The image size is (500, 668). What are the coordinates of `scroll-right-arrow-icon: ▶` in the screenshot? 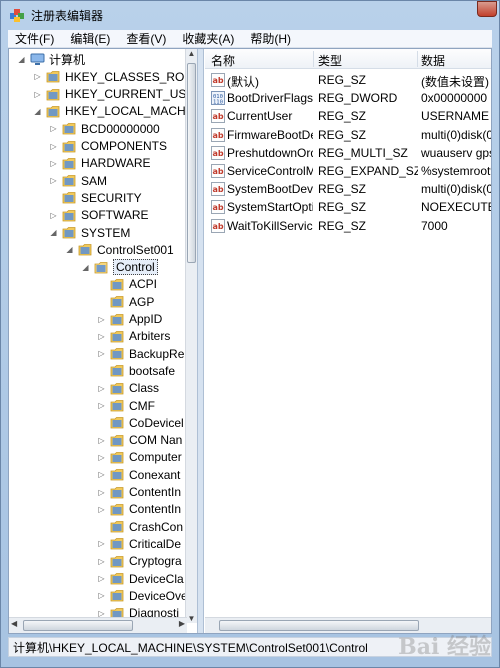 It's located at (182, 623).